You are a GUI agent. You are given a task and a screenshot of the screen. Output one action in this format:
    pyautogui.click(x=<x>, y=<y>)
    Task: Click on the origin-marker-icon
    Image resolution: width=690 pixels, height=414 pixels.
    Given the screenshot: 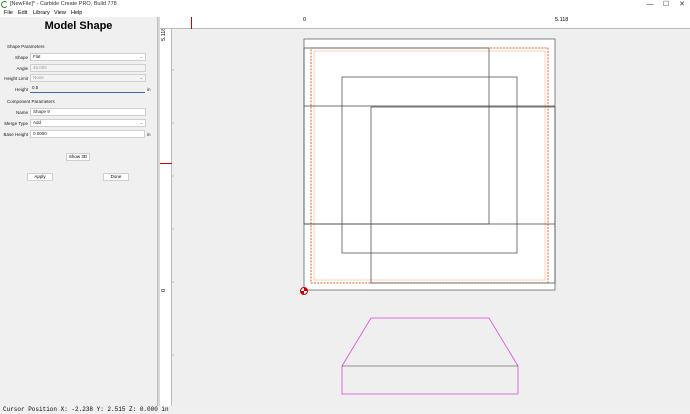 What is the action you would take?
    pyautogui.click(x=304, y=291)
    